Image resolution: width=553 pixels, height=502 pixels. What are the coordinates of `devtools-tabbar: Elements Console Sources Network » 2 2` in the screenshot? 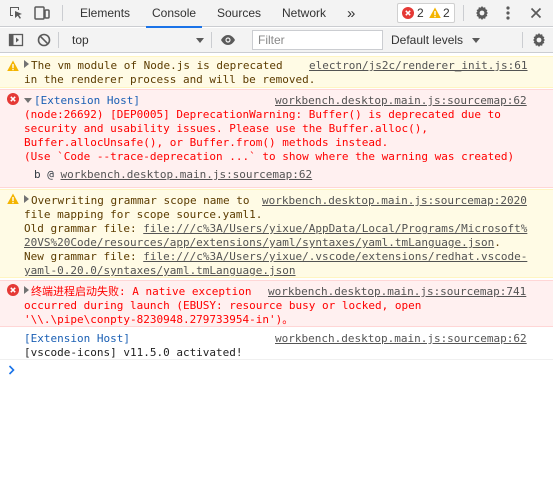 It's located at (276, 14).